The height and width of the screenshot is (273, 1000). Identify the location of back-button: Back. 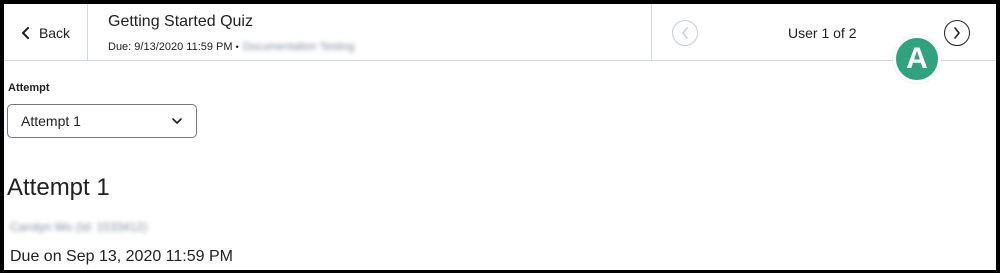
(46, 32).